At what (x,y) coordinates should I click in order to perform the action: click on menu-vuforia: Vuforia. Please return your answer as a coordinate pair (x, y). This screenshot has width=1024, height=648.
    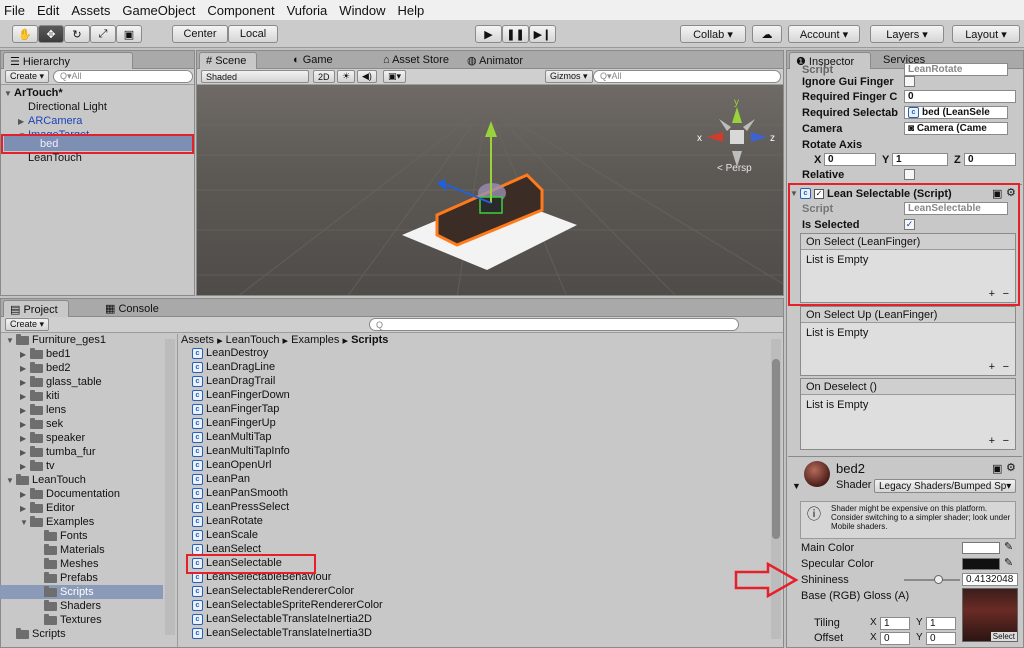
    Looking at the image, I should click on (307, 10).